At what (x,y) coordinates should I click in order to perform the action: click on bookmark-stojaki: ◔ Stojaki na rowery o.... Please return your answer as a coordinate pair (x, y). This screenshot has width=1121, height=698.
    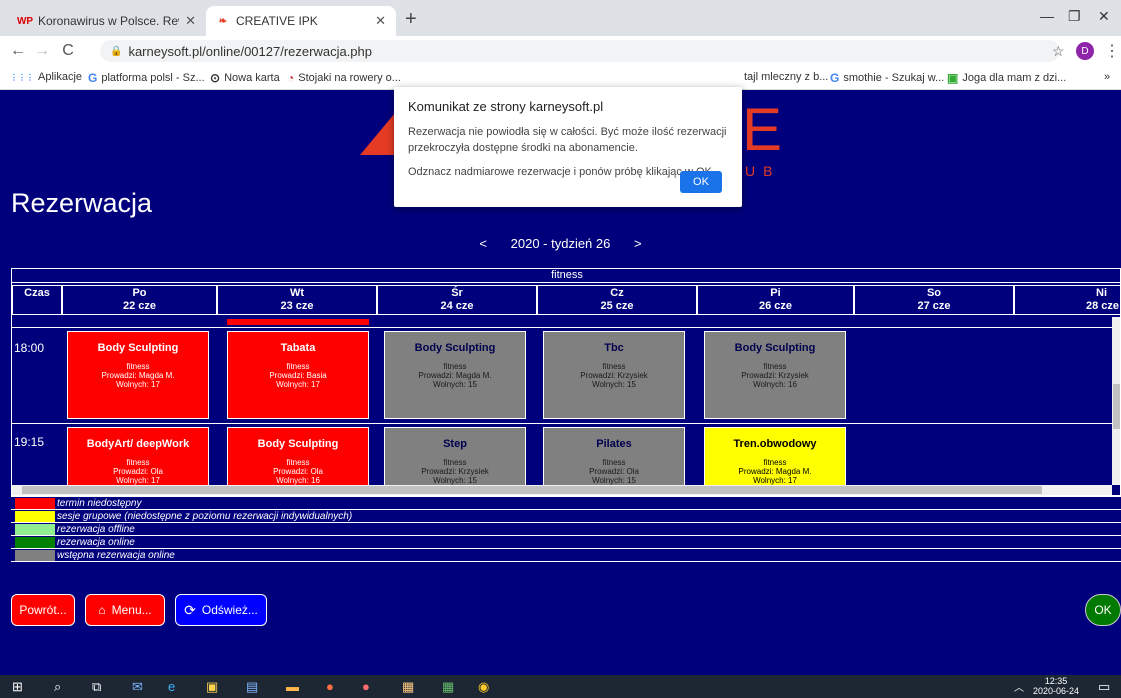
    Looking at the image, I should click on (344, 78).